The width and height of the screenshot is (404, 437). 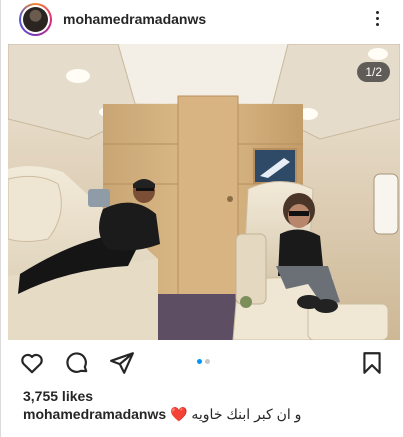 What do you see at coordinates (199, 361) in the screenshot?
I see `carousel-dot-active` at bounding box center [199, 361].